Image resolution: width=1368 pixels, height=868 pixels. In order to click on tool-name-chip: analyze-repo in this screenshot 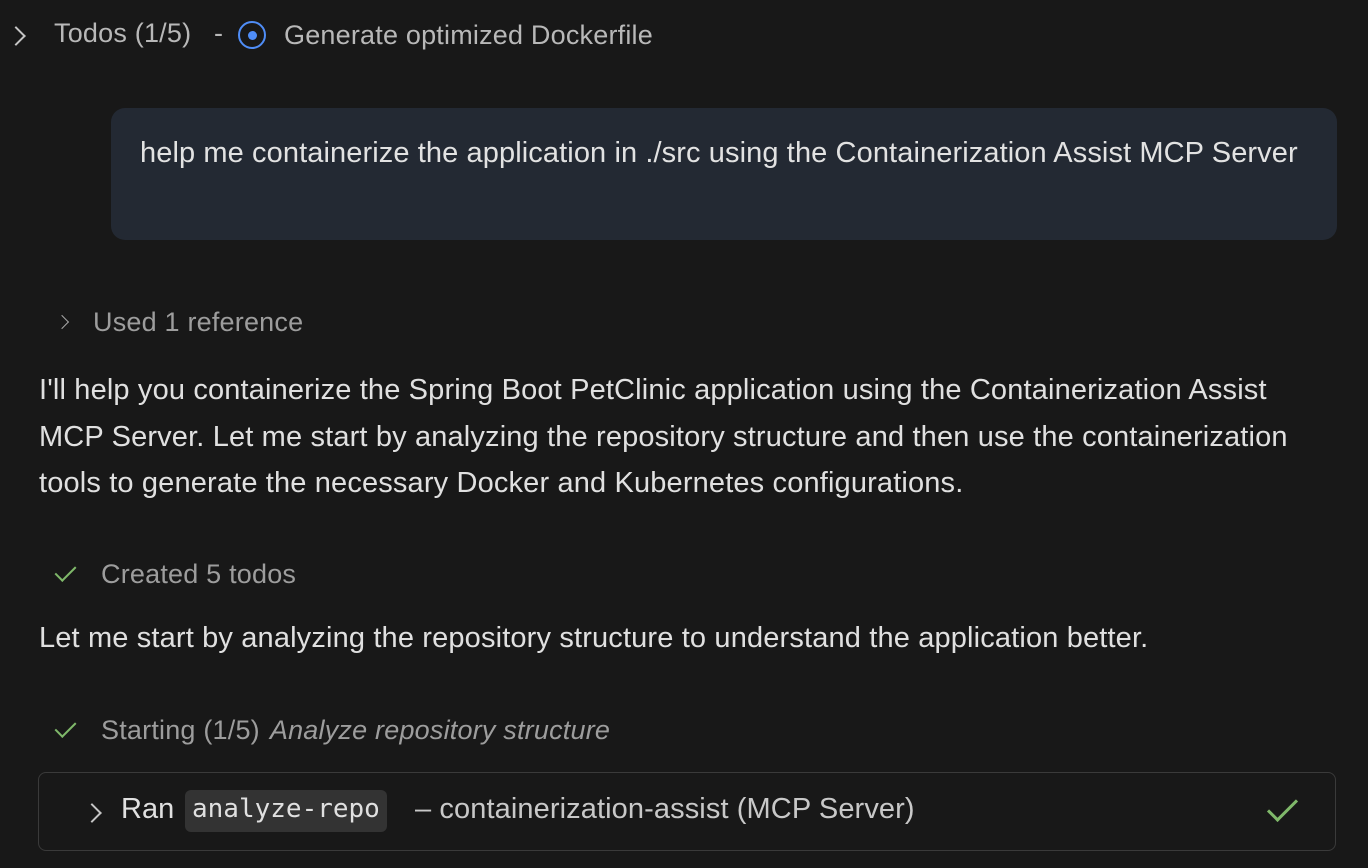, I will do `click(286, 811)`.